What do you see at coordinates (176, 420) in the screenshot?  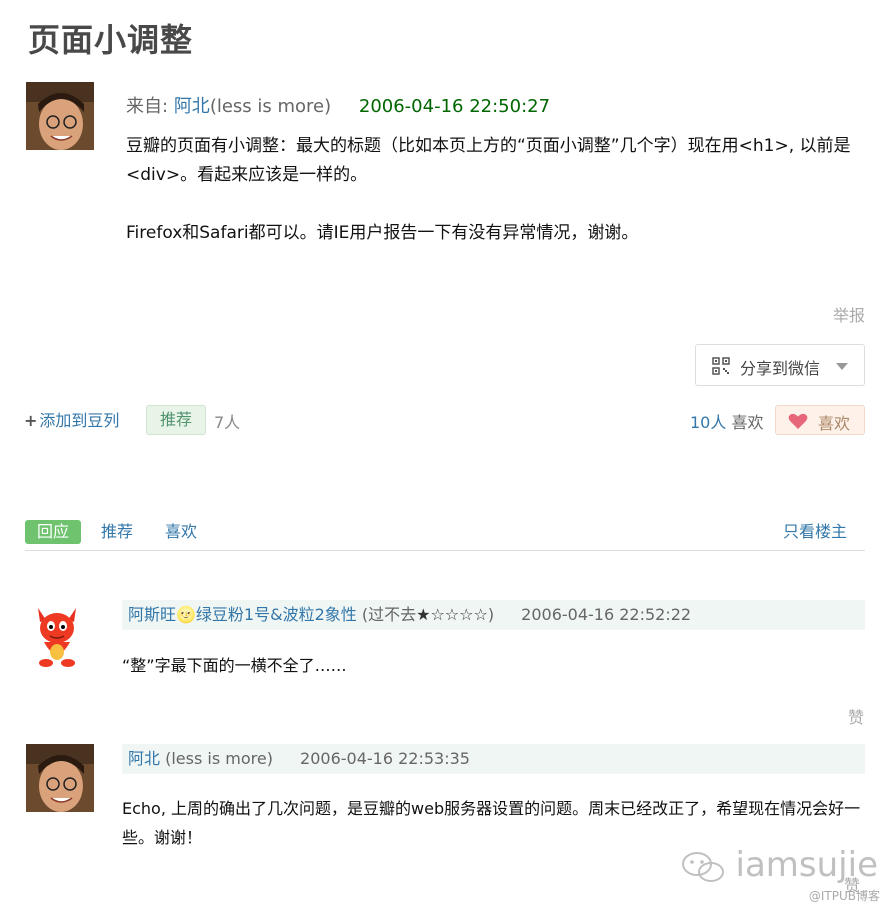 I see `recommend-button: 推荐` at bounding box center [176, 420].